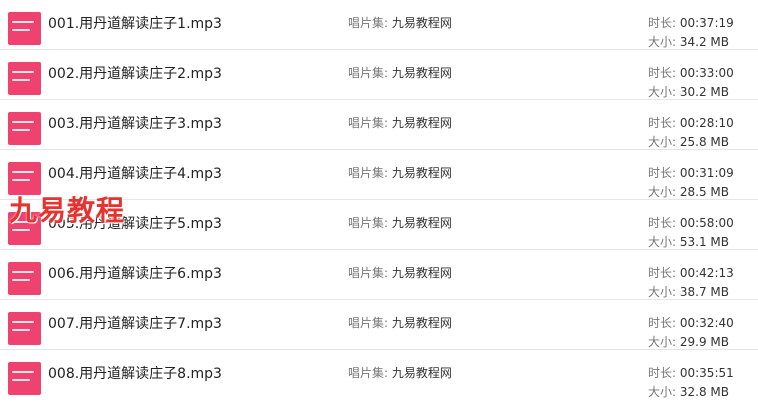 The width and height of the screenshot is (758, 416). Describe the element at coordinates (135, 273) in the screenshot. I see `track-title: 006.用丹道解读庄子6.mp3` at that location.